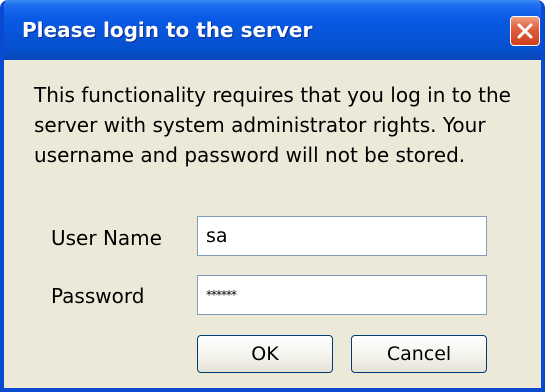  I want to click on close-icon, so click(525, 31).